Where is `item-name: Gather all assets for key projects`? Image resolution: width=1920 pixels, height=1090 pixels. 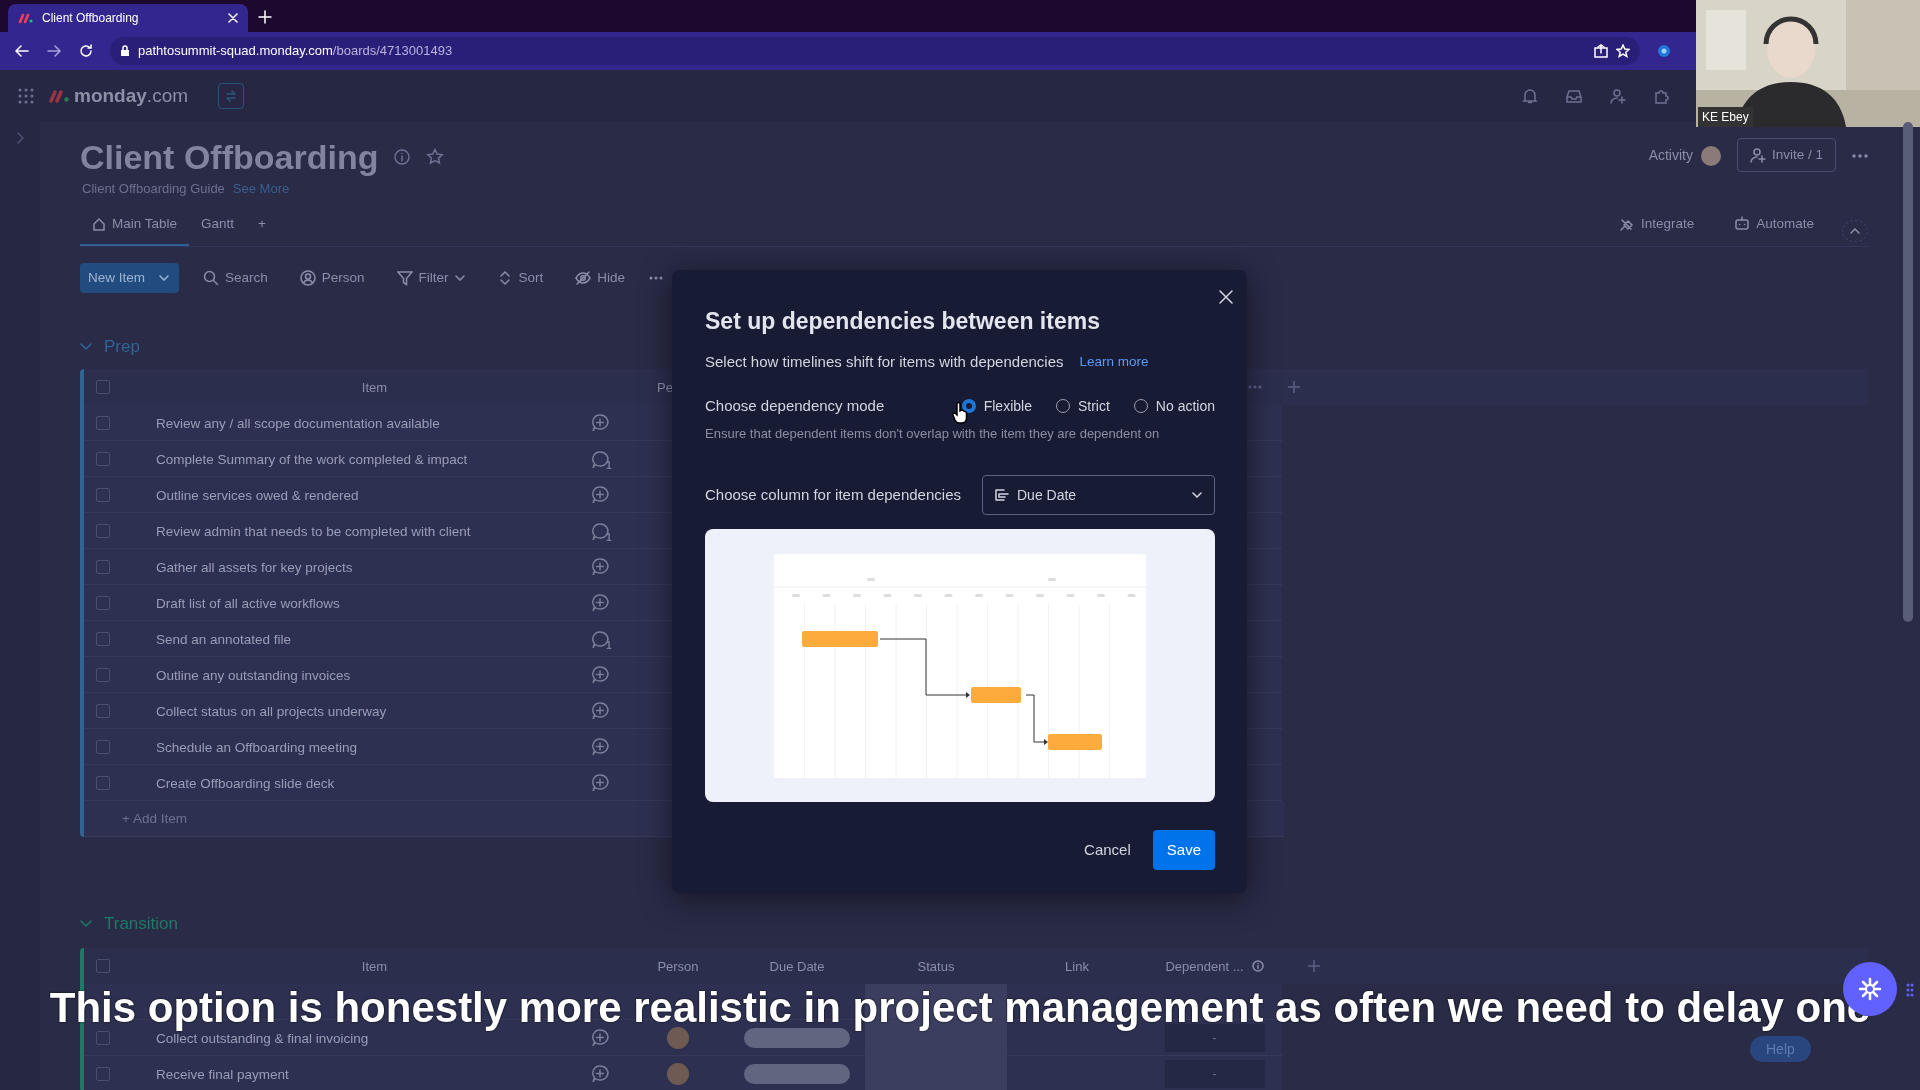 item-name: Gather all assets for key projects is located at coordinates (254, 567).